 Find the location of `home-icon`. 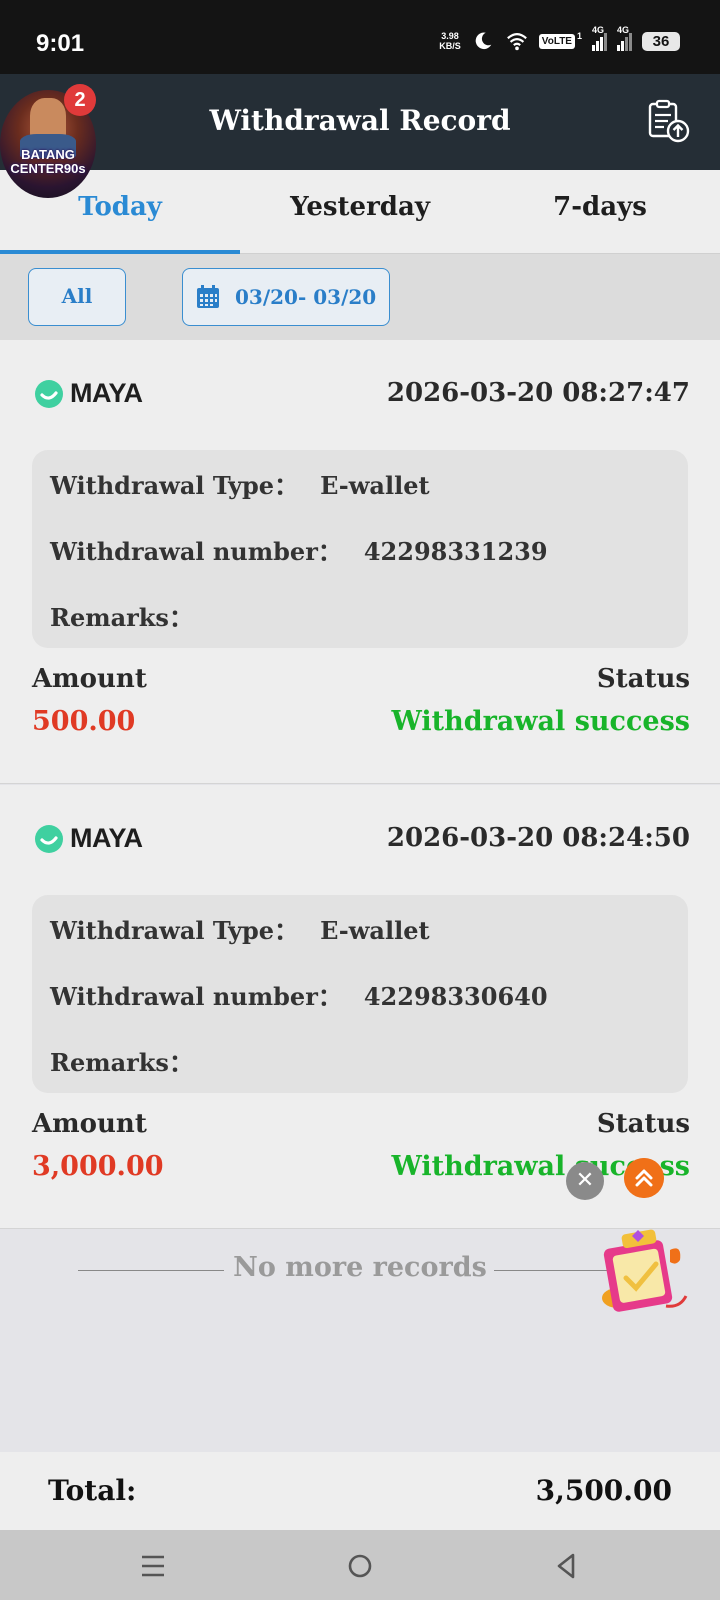

home-icon is located at coordinates (360, 1566).